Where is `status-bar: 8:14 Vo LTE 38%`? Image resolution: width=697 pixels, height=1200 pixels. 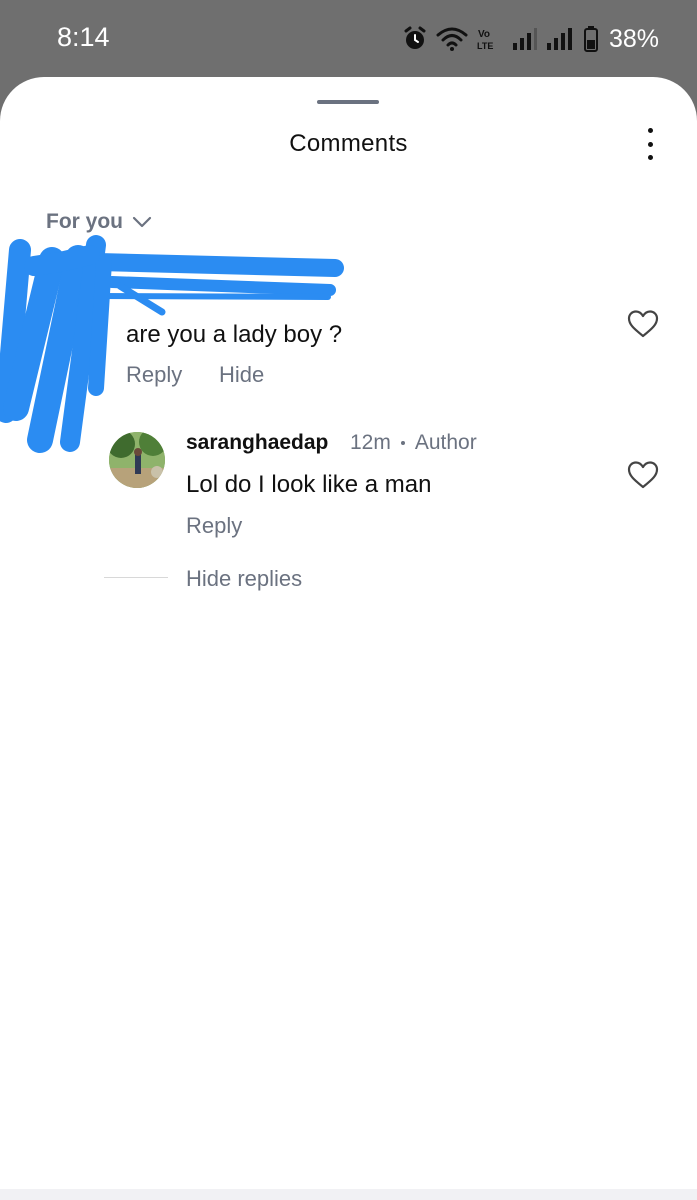 status-bar: 8:14 Vo LTE 38% is located at coordinates (348, 40).